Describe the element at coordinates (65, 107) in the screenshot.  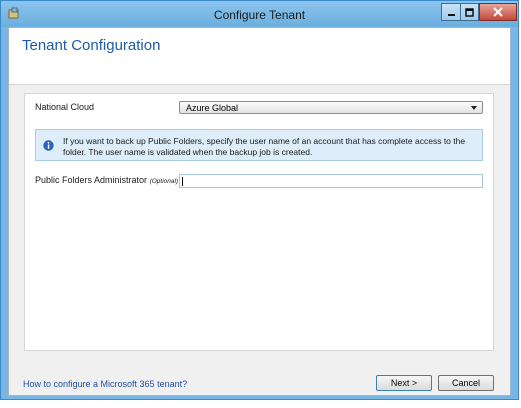
I see `national-cloud-label: National Cloud` at that location.